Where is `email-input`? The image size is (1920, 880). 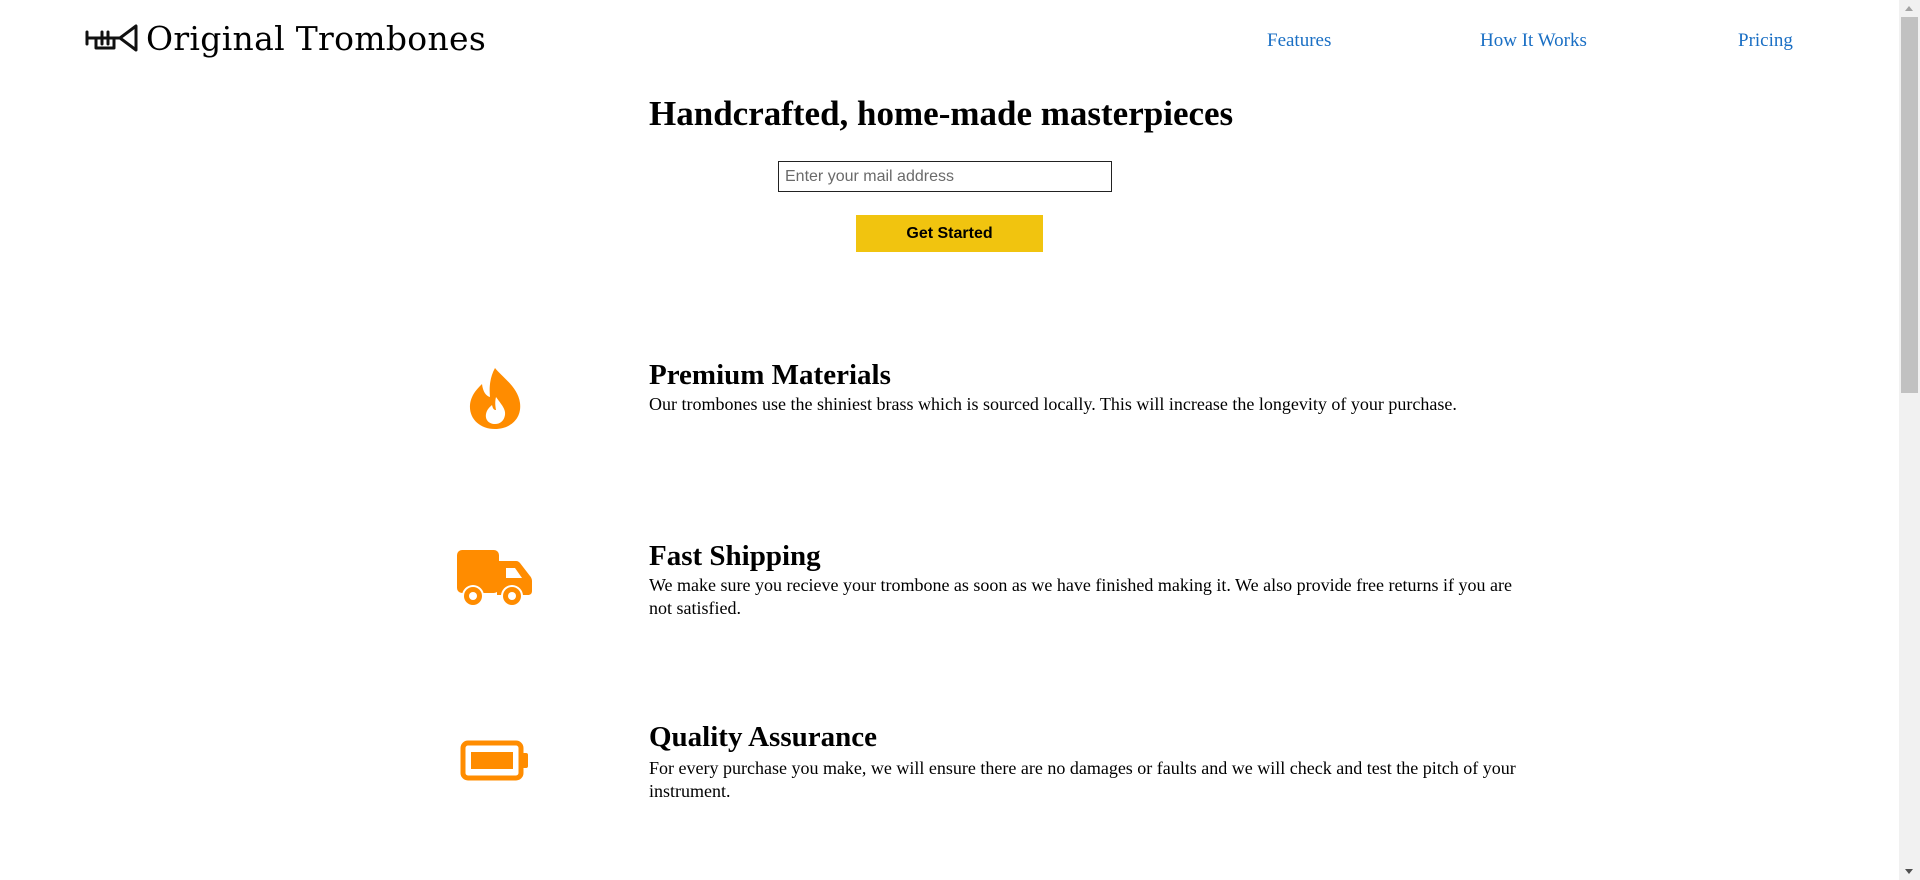
email-input is located at coordinates (945, 176).